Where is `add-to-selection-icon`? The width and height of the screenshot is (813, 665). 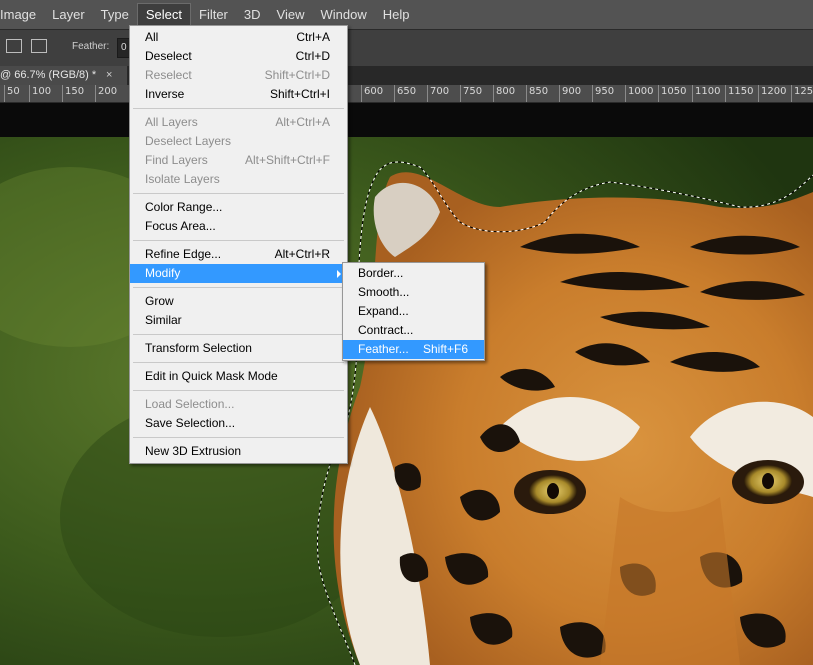
add-to-selection-icon is located at coordinates (39, 46).